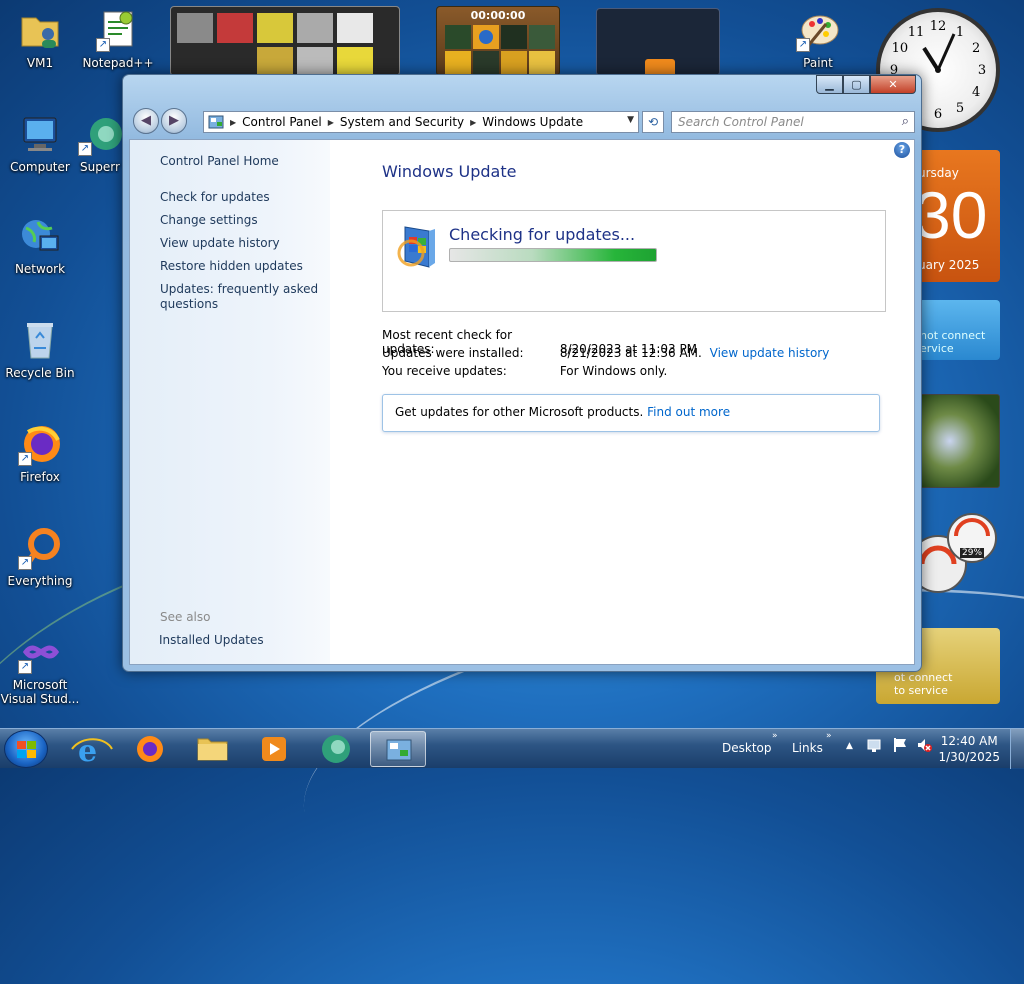  Describe the element at coordinates (90, 750) in the screenshot. I see `taskbar-internet-explorer: e` at that location.